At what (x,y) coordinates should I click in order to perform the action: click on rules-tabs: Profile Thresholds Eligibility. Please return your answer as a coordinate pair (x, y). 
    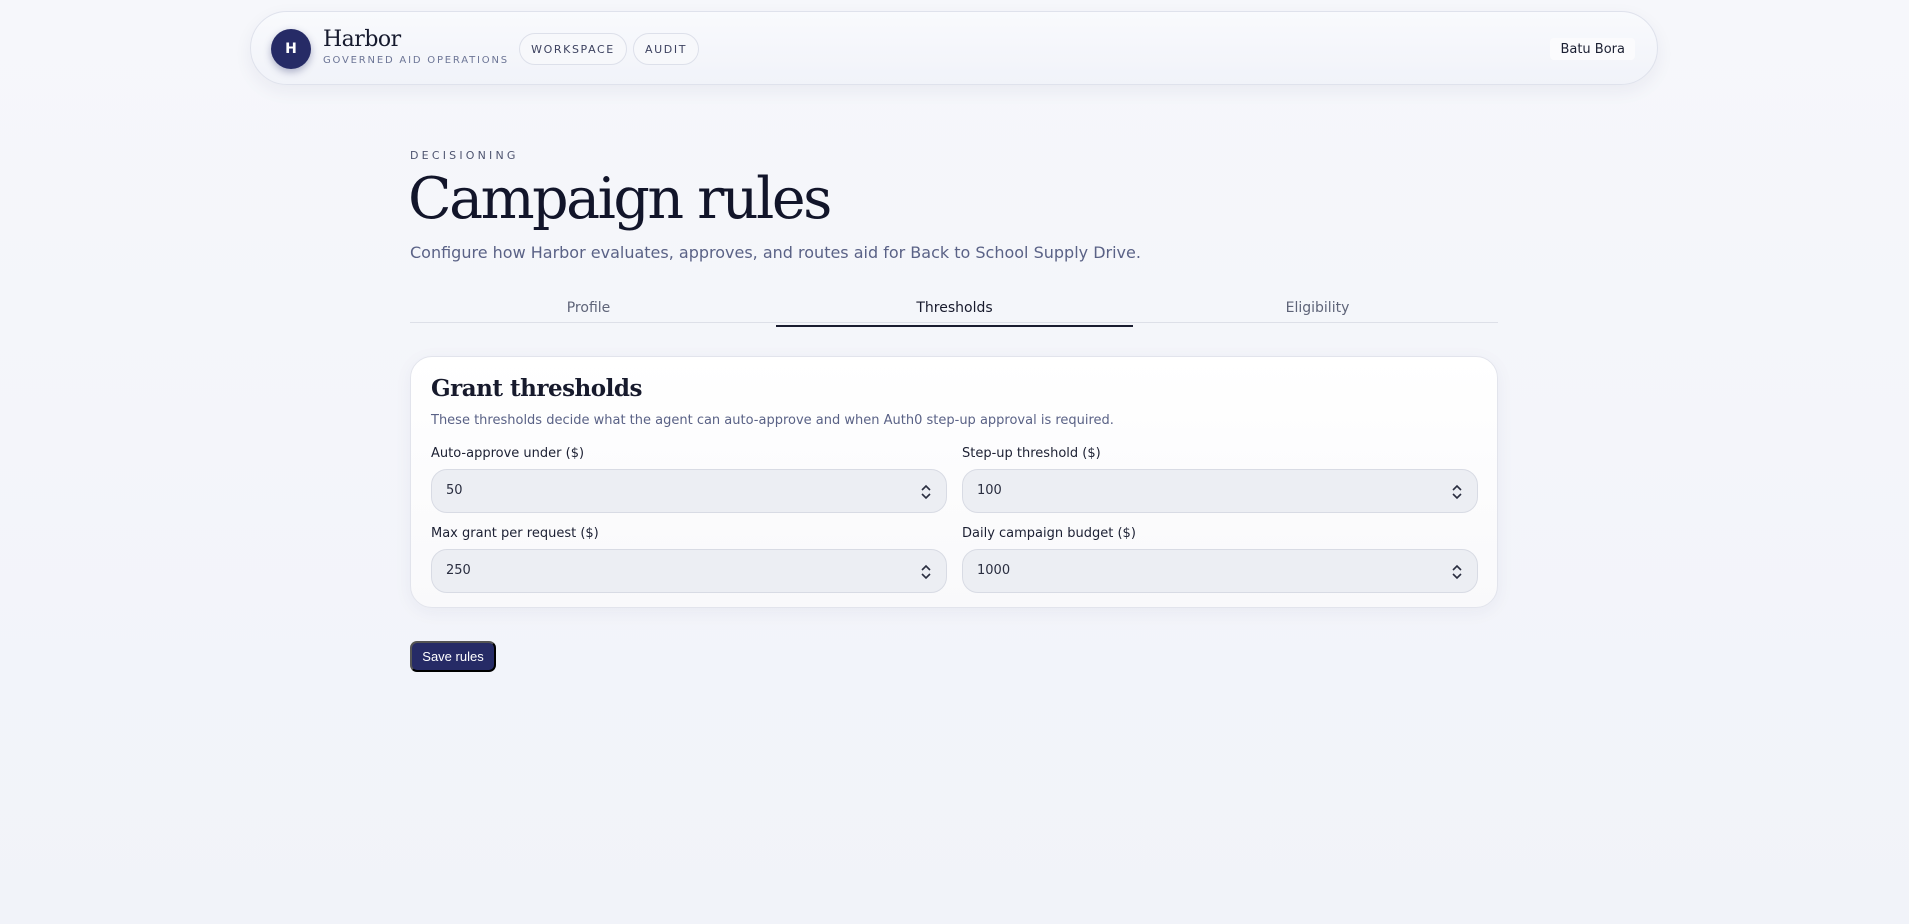
    Looking at the image, I should click on (954, 310).